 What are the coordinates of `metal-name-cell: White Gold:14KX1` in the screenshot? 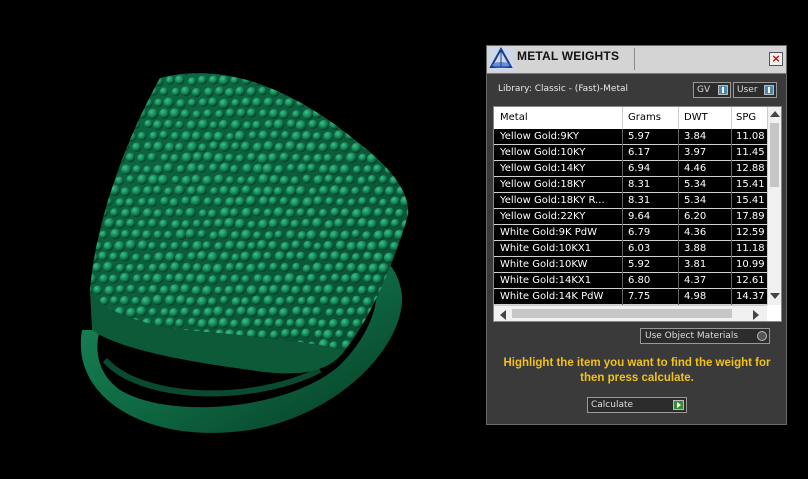 It's located at (546, 280).